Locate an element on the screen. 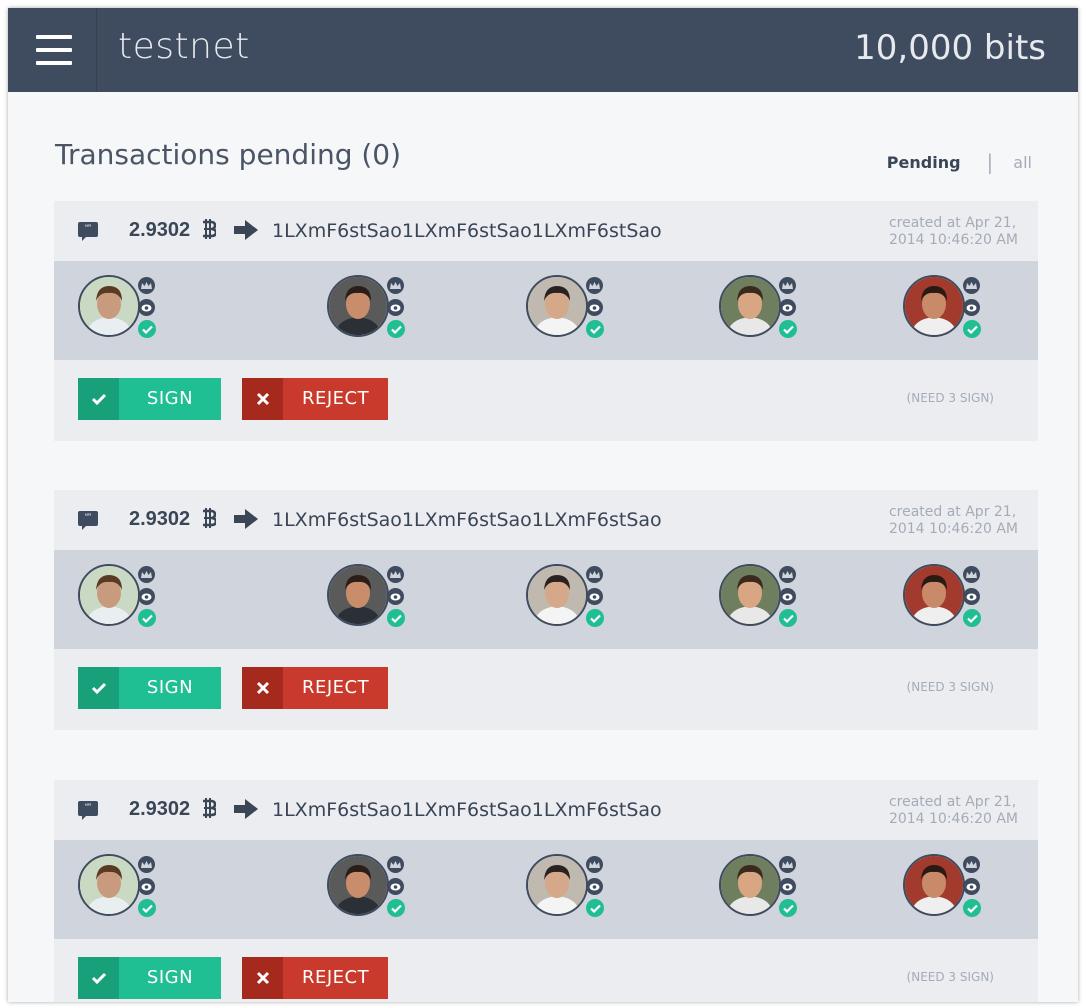 This screenshot has width=1086, height=1008. filter-pending-link: Pending is located at coordinates (924, 162).